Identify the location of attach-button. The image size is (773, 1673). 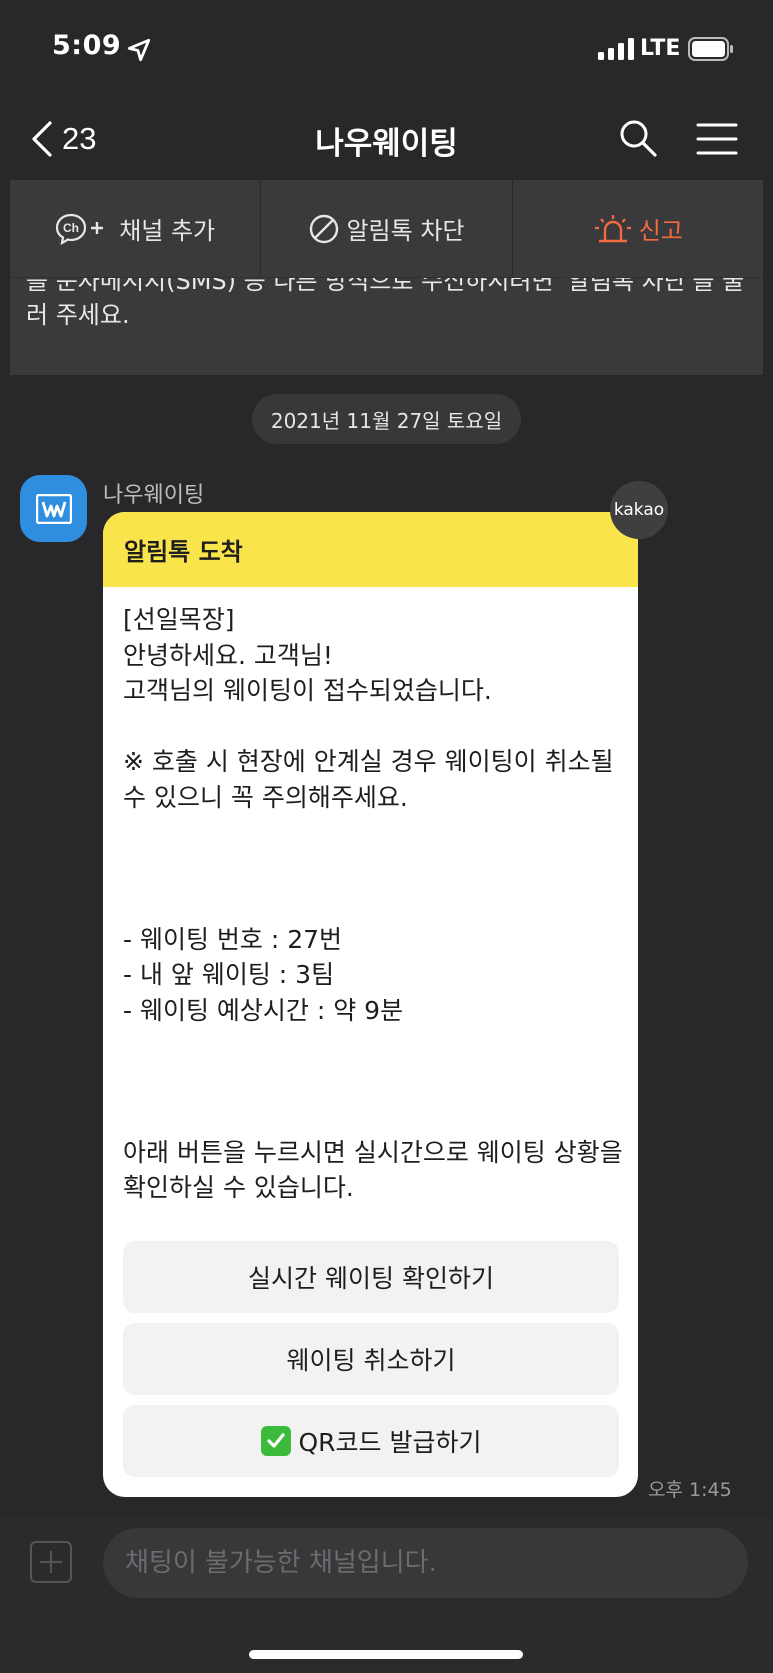
(51, 1562).